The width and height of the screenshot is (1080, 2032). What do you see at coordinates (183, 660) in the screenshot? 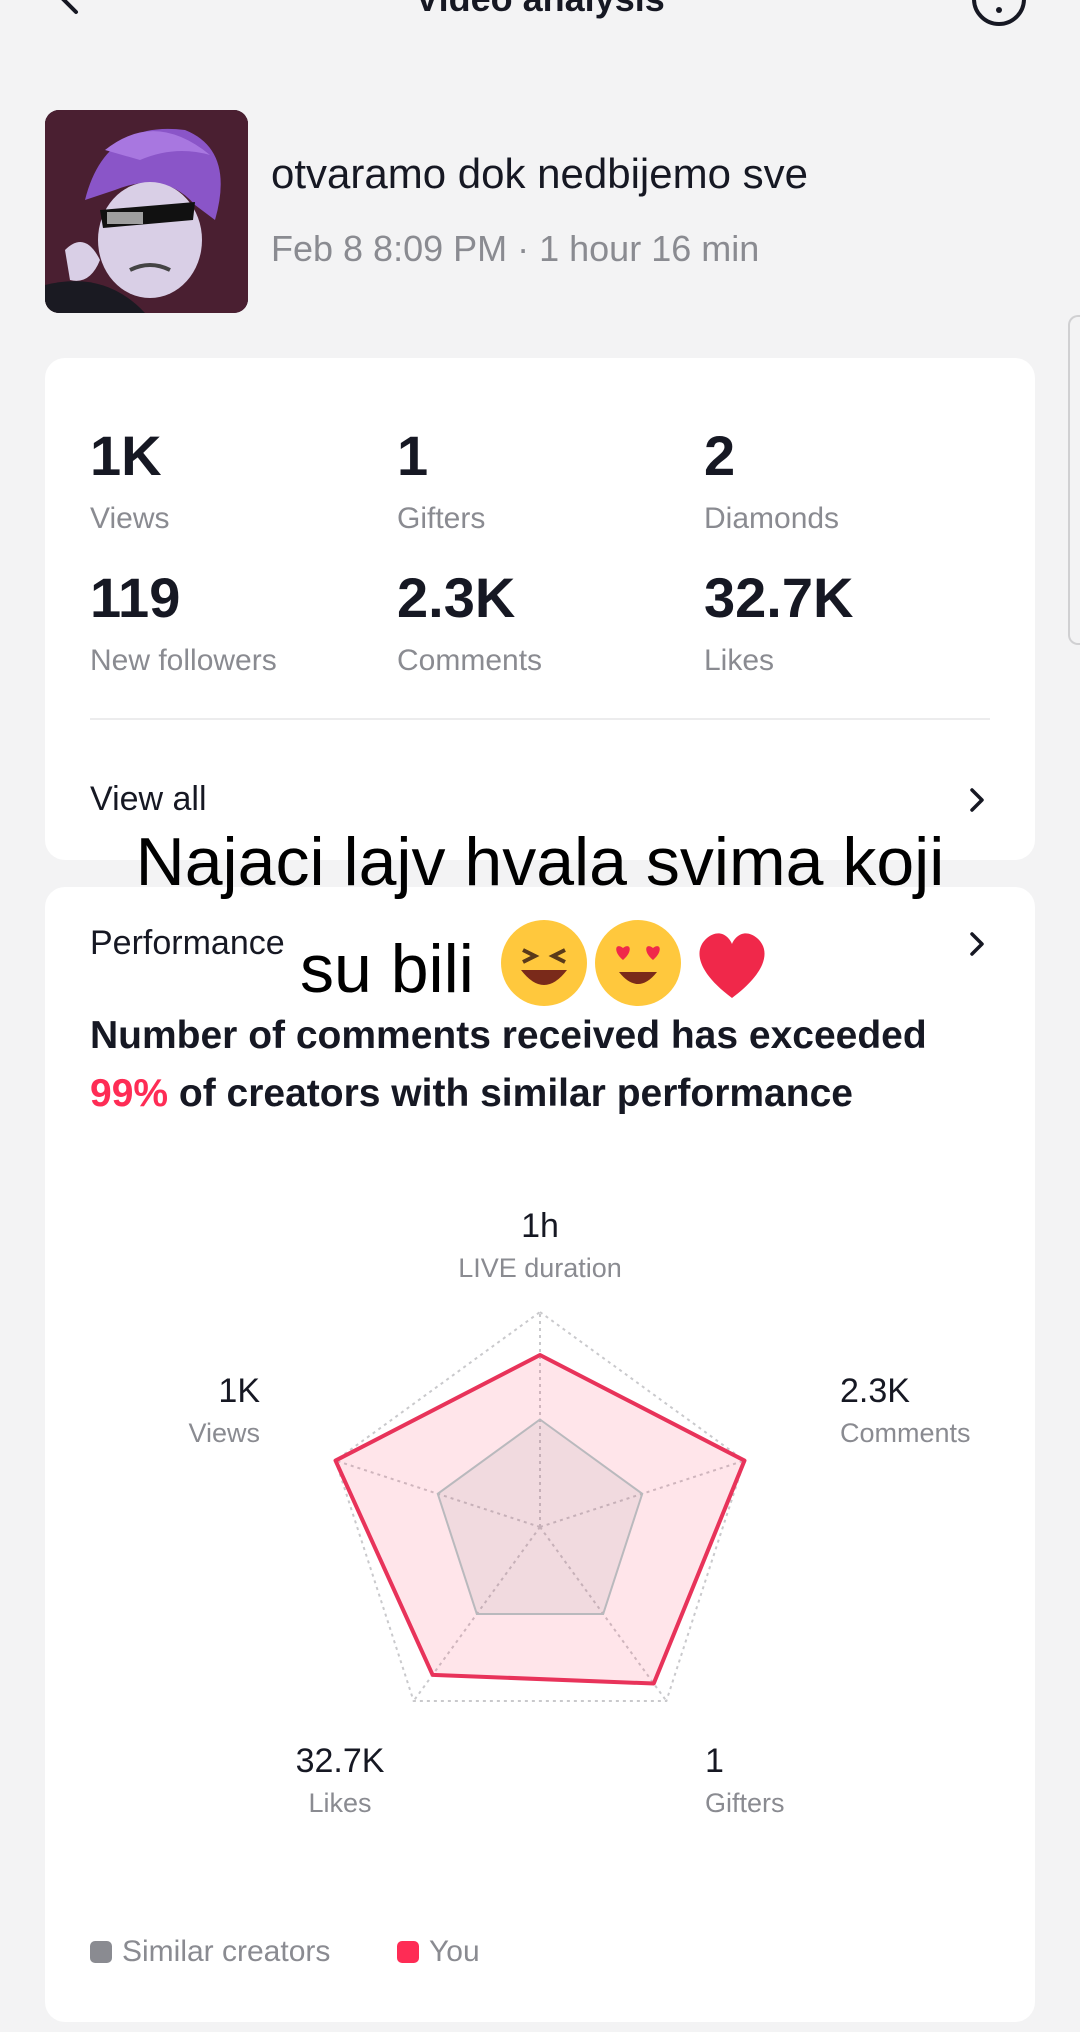
I see `stat-label: New followers` at bounding box center [183, 660].